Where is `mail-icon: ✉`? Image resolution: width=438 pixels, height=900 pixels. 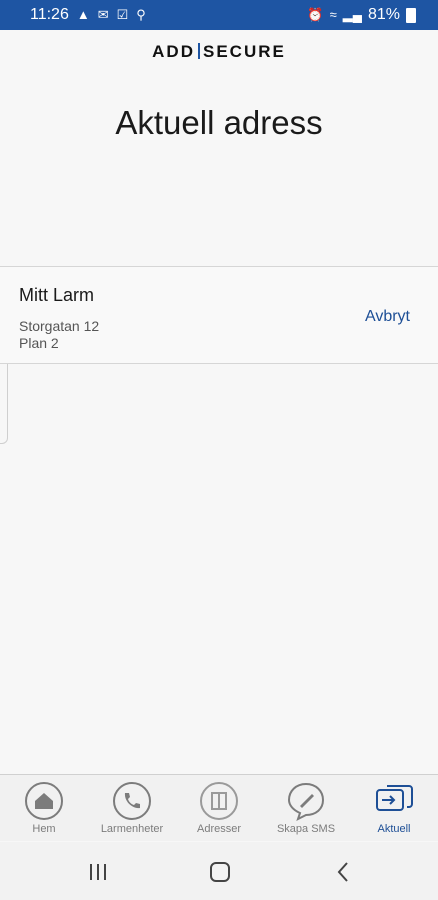 mail-icon: ✉ is located at coordinates (103, 14).